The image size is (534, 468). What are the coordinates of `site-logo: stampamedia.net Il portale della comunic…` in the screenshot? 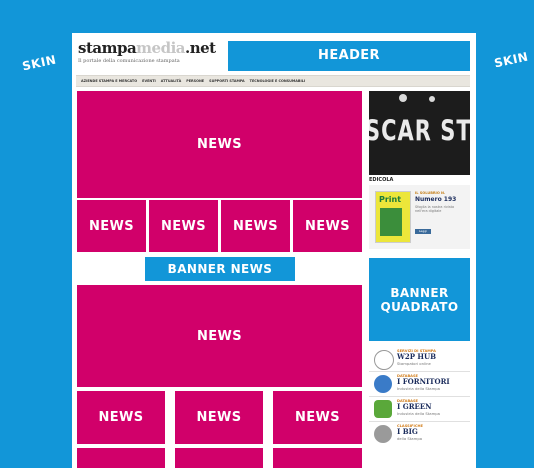 It's located at (147, 51).